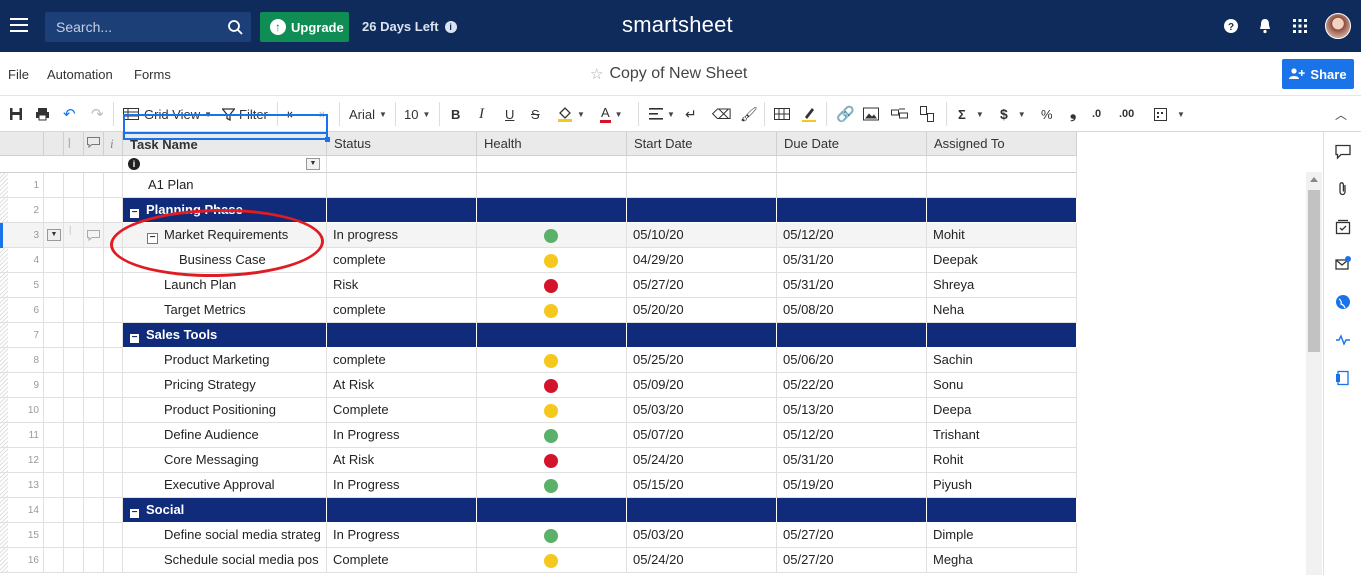 The height and width of the screenshot is (575, 1361). I want to click on row-number: 8, so click(22, 360).